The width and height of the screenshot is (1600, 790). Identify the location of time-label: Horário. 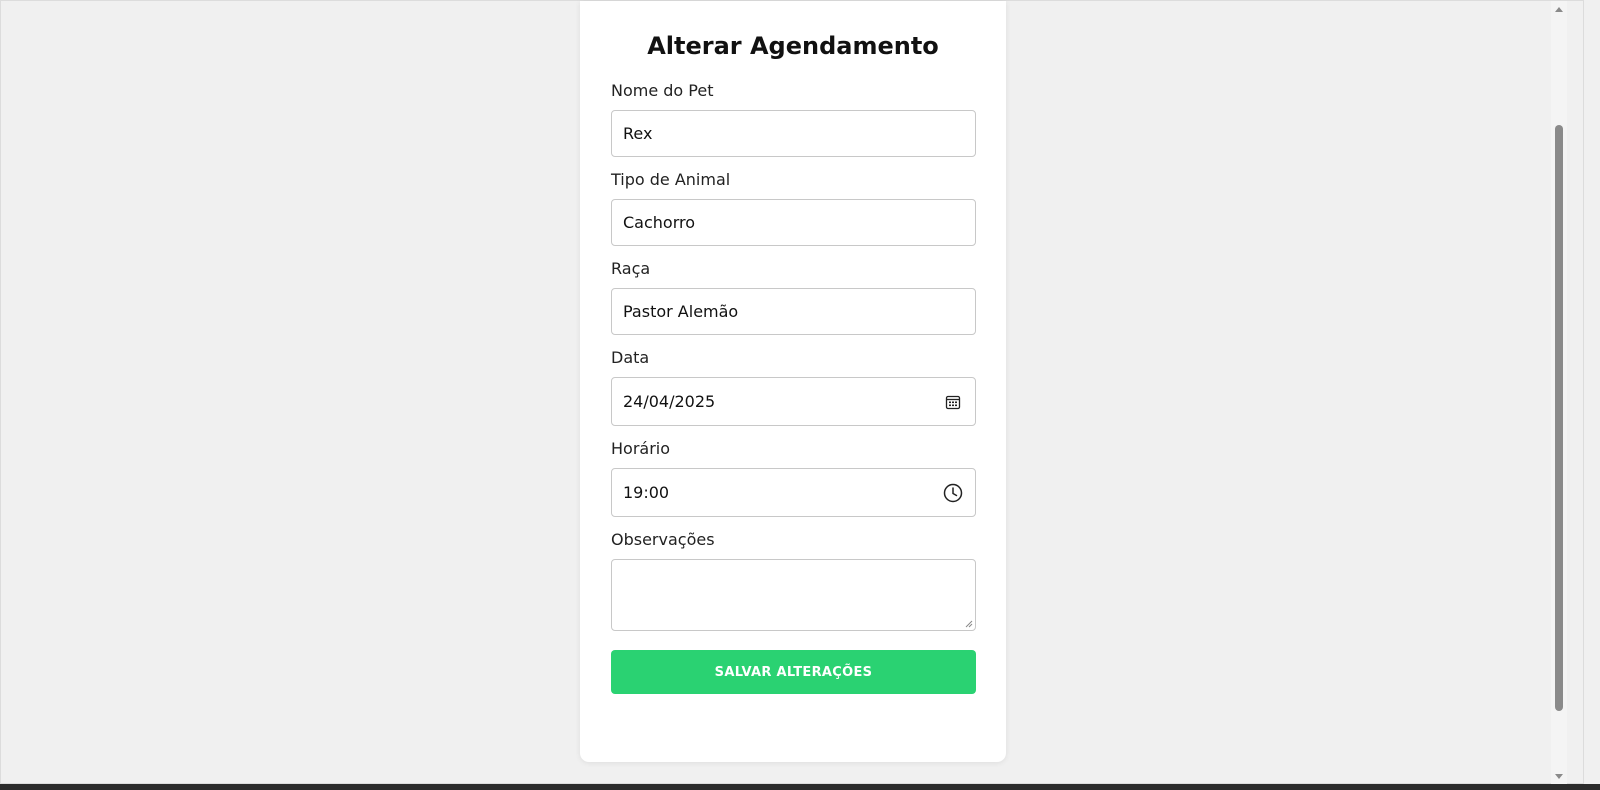
(641, 448).